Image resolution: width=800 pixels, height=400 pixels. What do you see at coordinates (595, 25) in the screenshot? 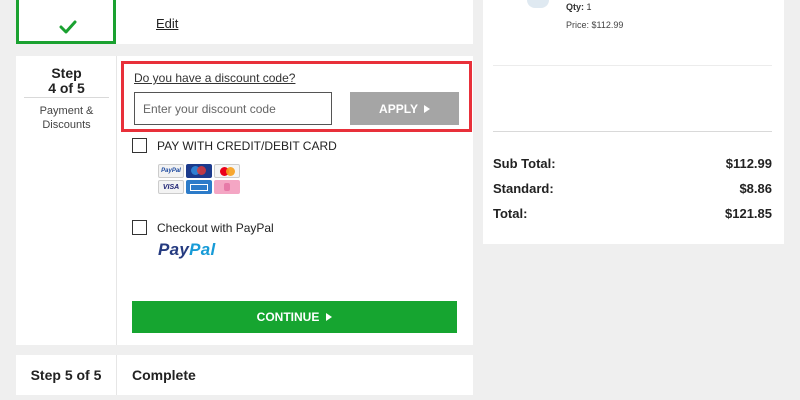
I see `item-price: Price: $112.99` at bounding box center [595, 25].